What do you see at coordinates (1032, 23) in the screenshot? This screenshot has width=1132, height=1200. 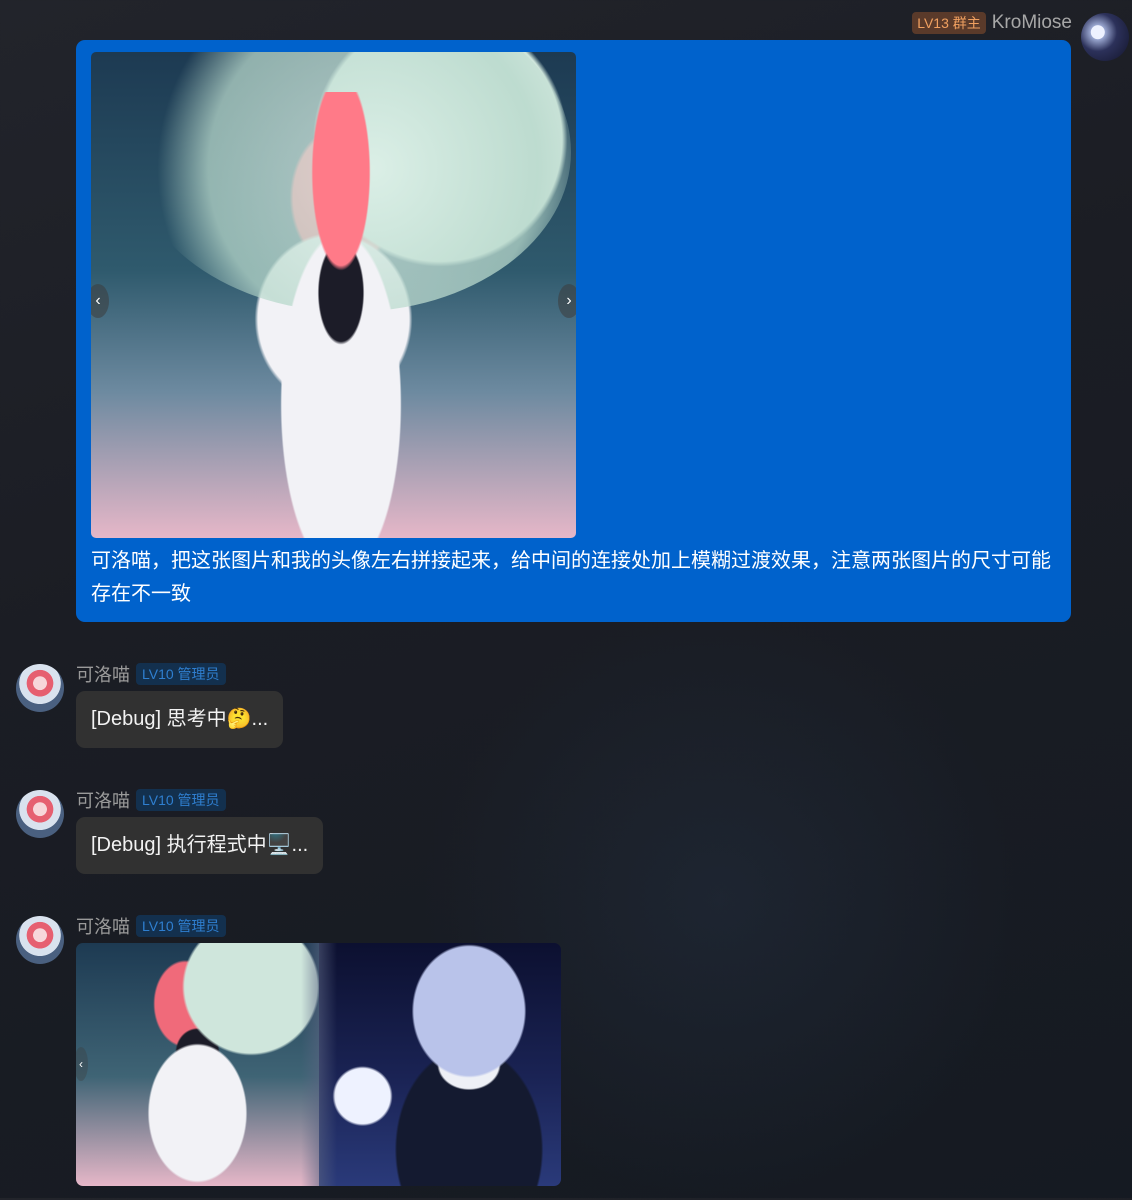 I see `username: KroMiose` at bounding box center [1032, 23].